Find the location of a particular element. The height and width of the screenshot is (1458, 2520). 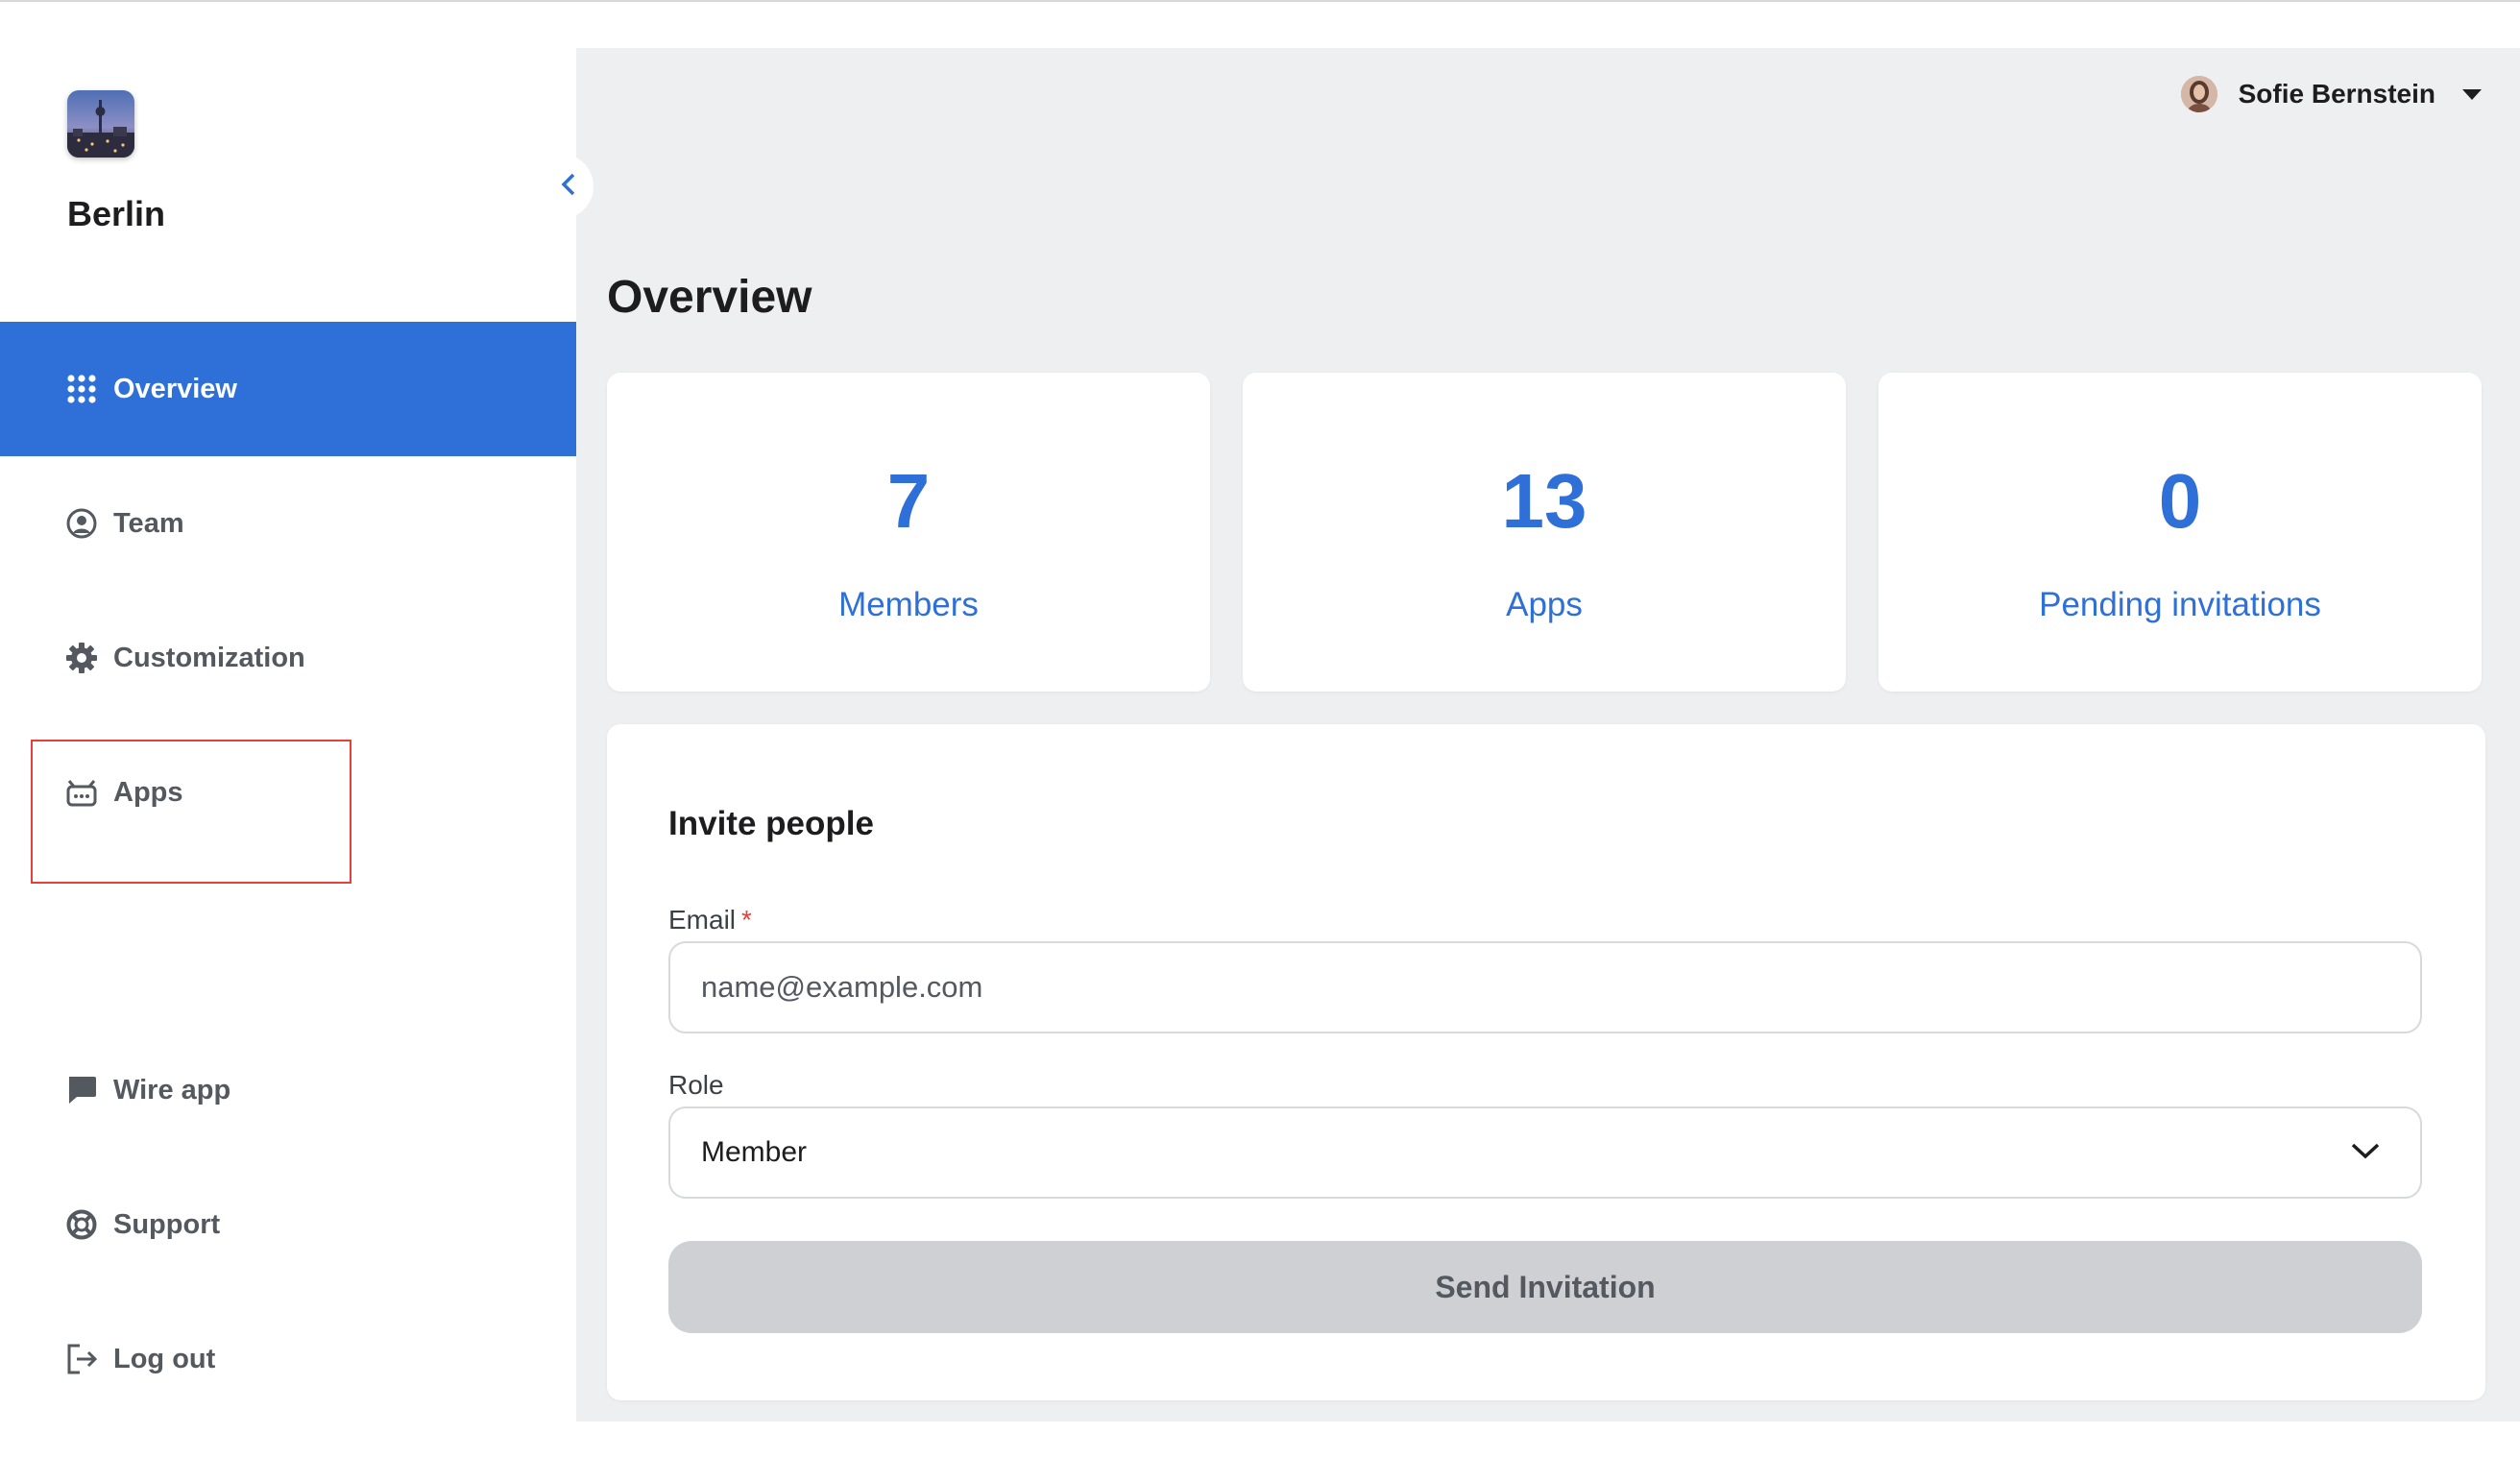

sidebar-item-apps: Apps is located at coordinates (288, 792).